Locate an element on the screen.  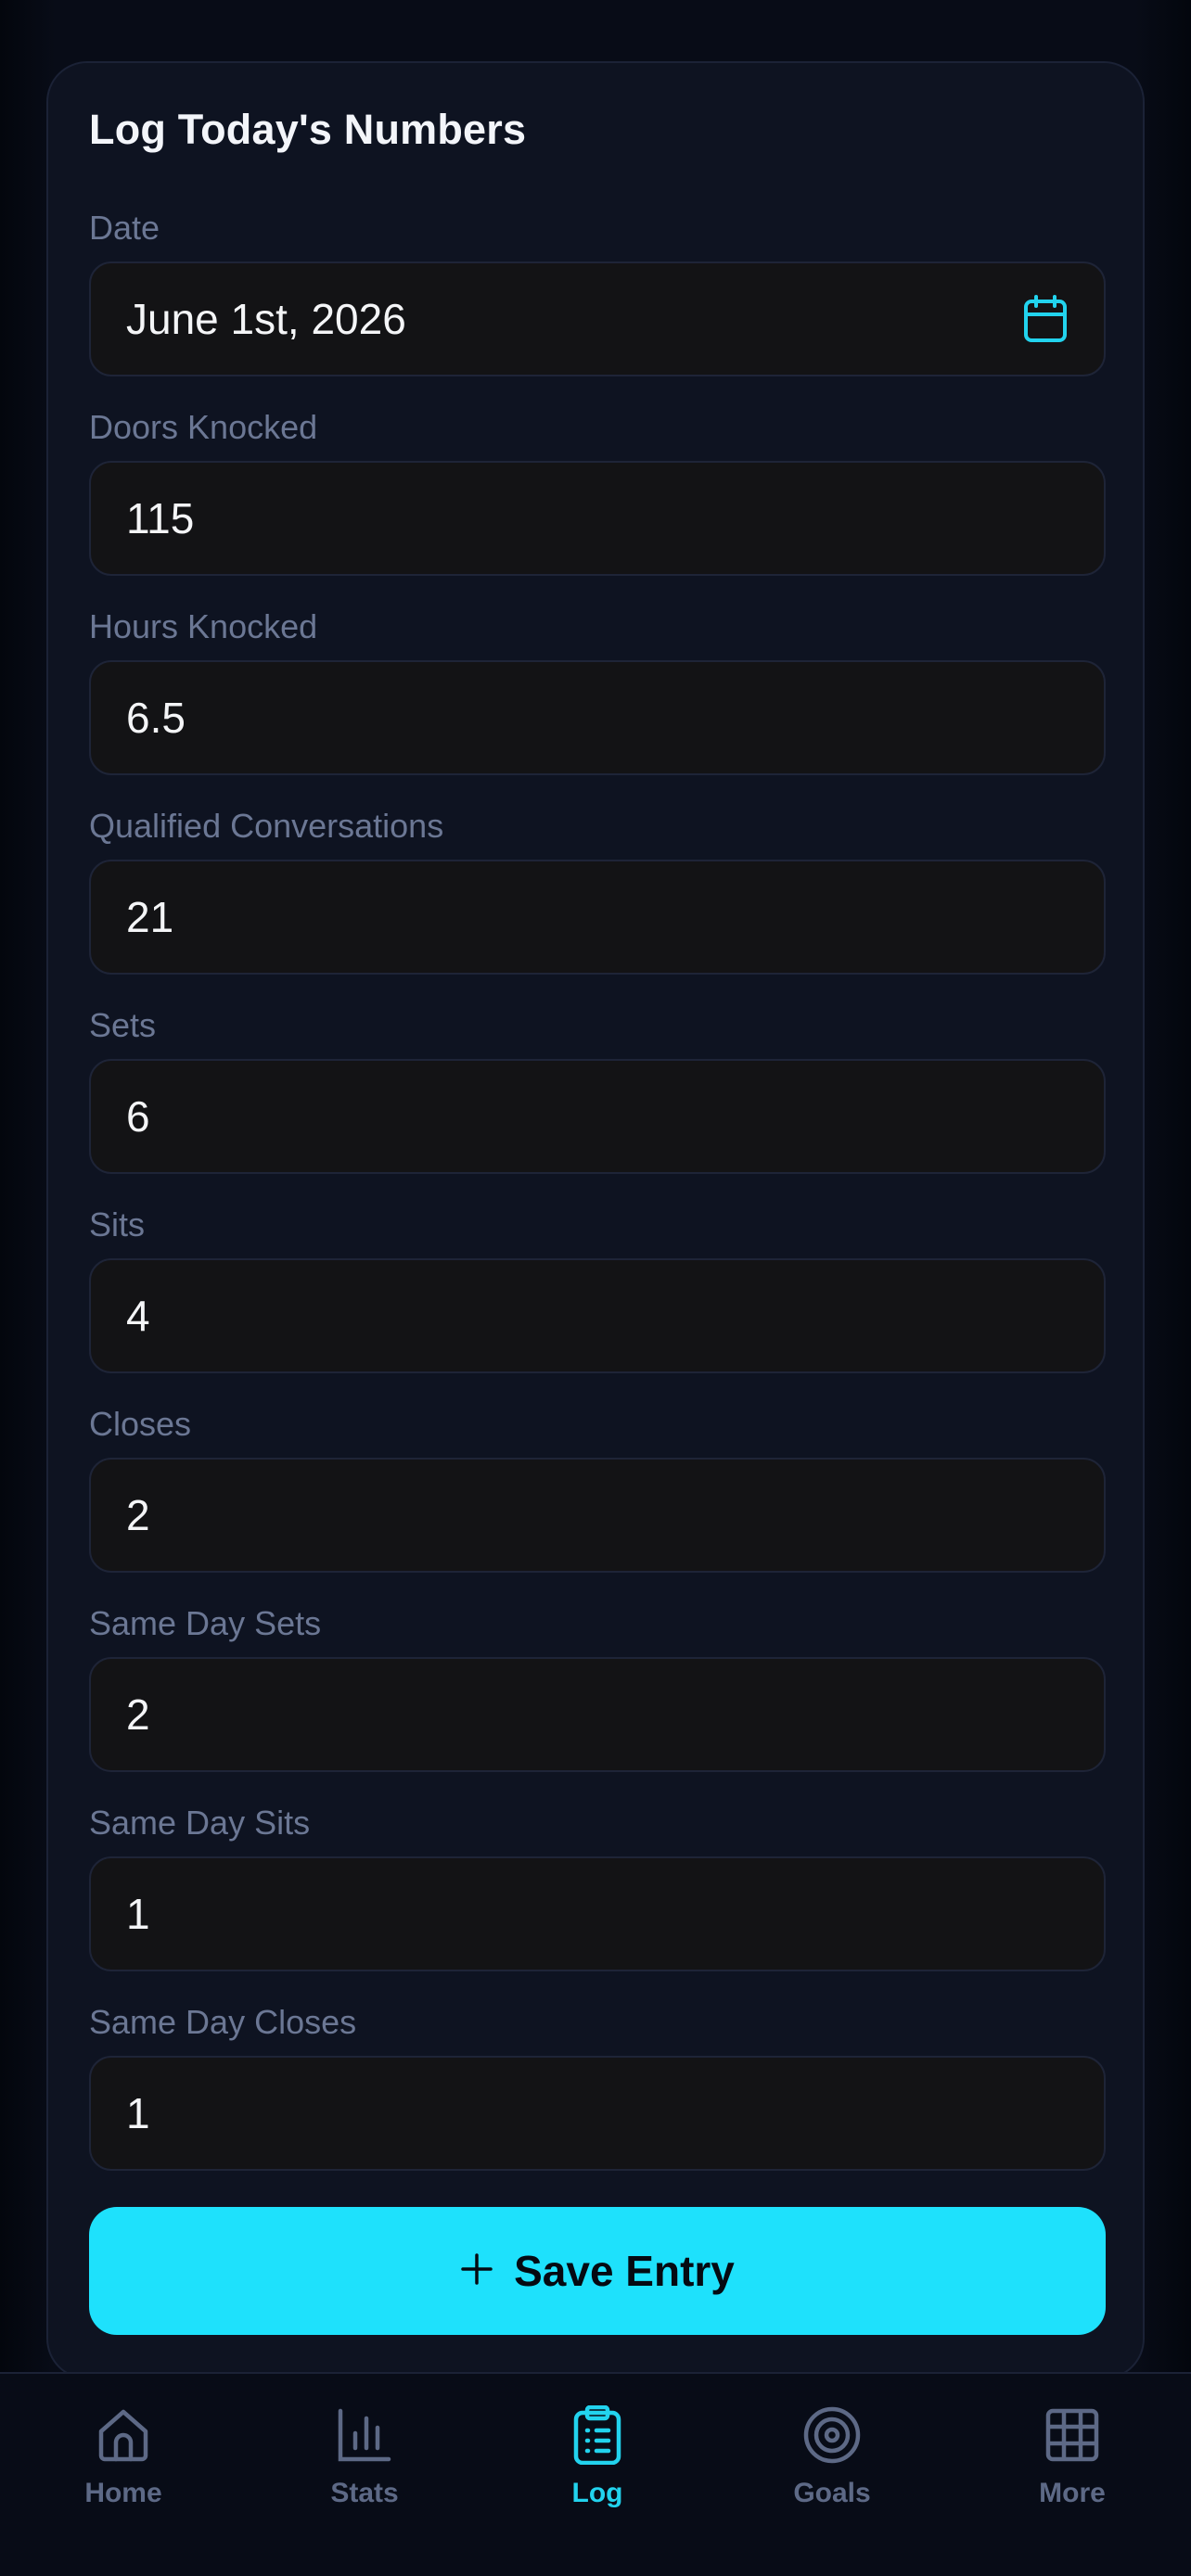
sets-field: Sets 6 is located at coordinates (597, 1087).